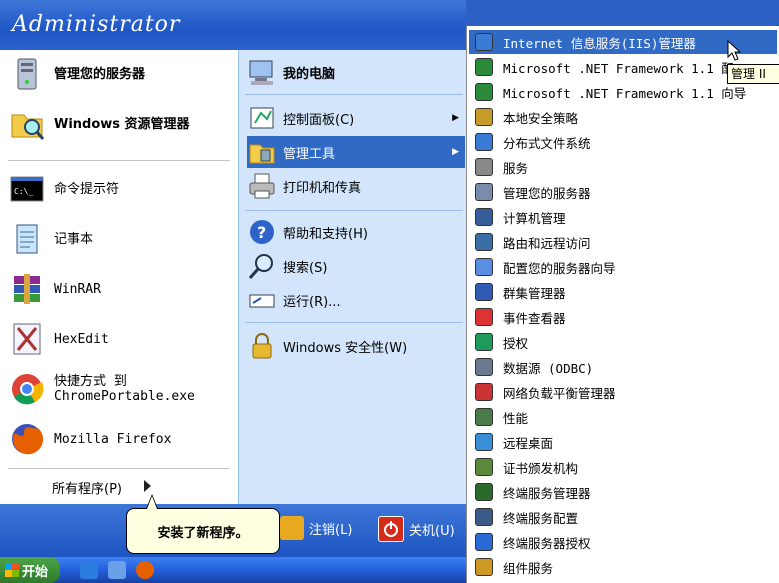 Image resolution: width=779 pixels, height=583 pixels. I want to click on start-button: 开始, so click(30, 570).